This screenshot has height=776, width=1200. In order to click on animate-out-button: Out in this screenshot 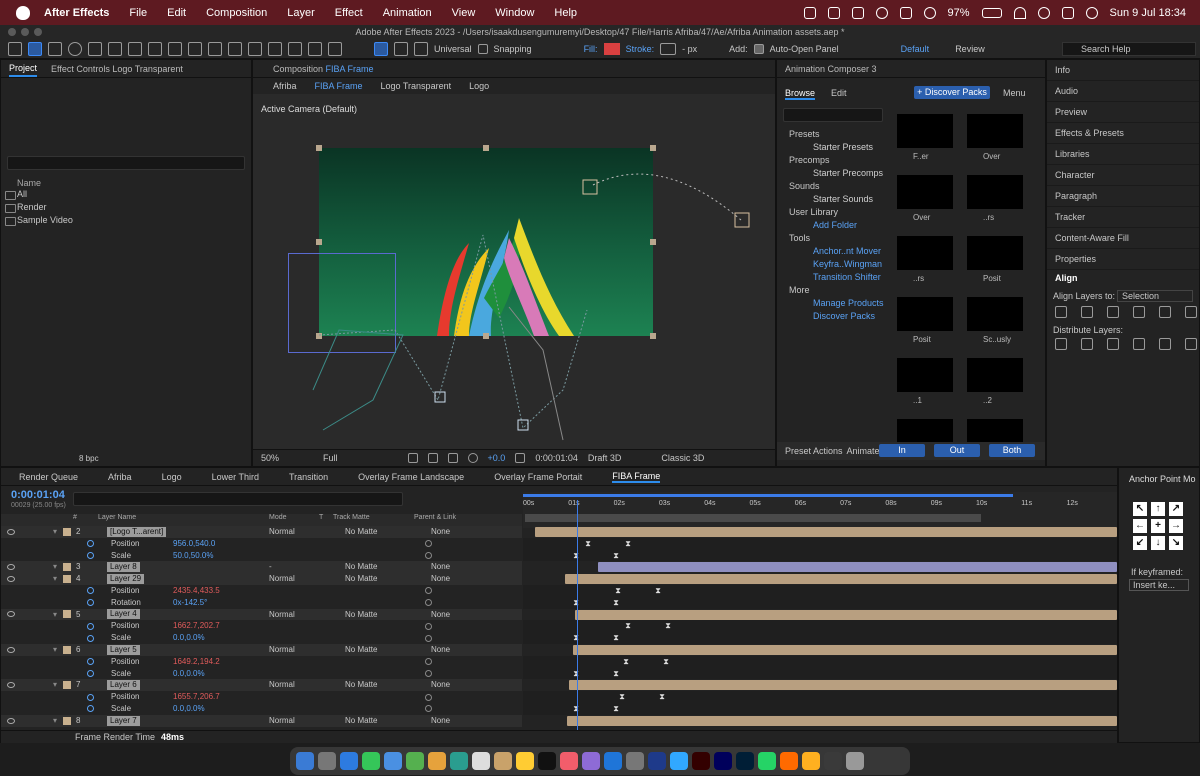, I will do `click(957, 450)`.